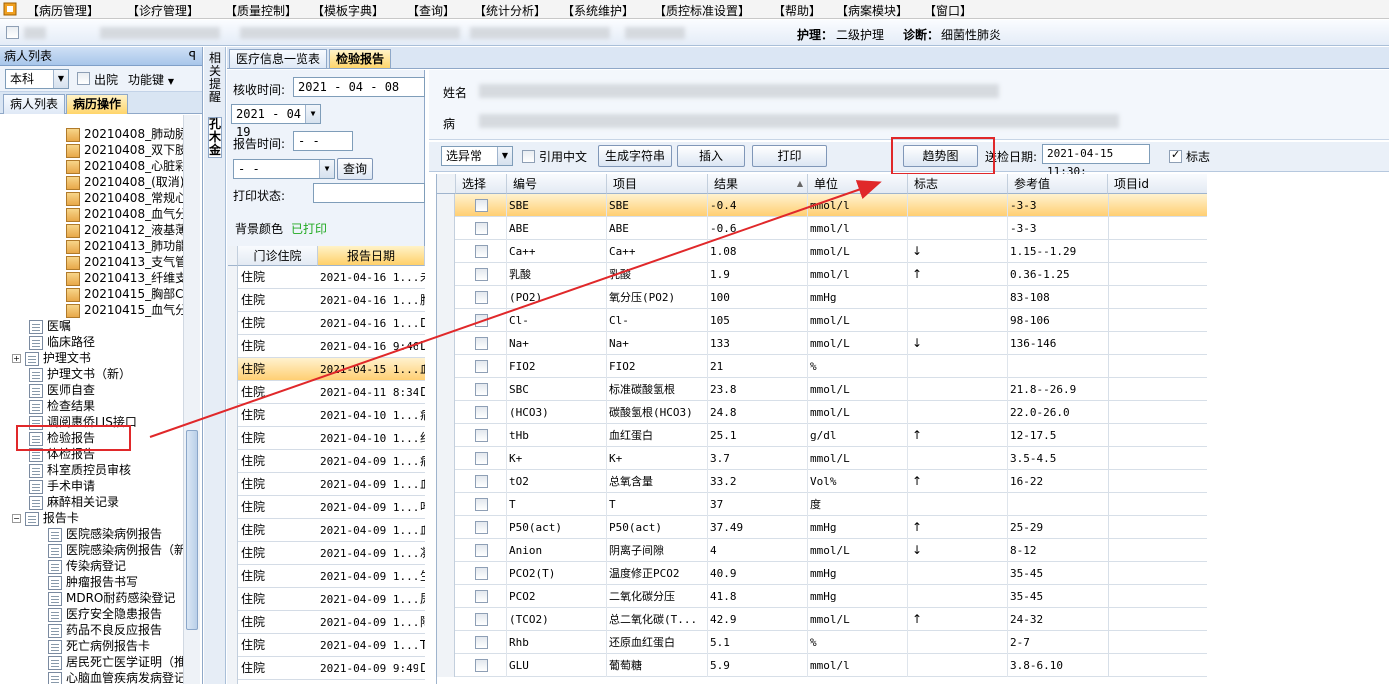 Image resolution: width=1389 pixels, height=684 pixels. What do you see at coordinates (758, 184) in the screenshot?
I see `col-header-result: 结果 ▲` at bounding box center [758, 184].